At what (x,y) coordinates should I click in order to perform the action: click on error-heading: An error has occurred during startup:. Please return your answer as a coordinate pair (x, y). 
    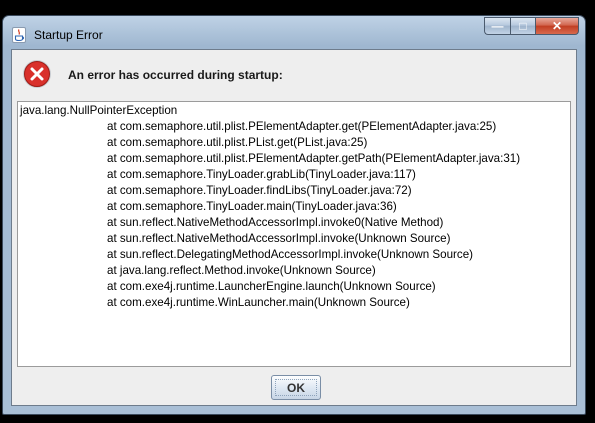
    Looking at the image, I should click on (175, 75).